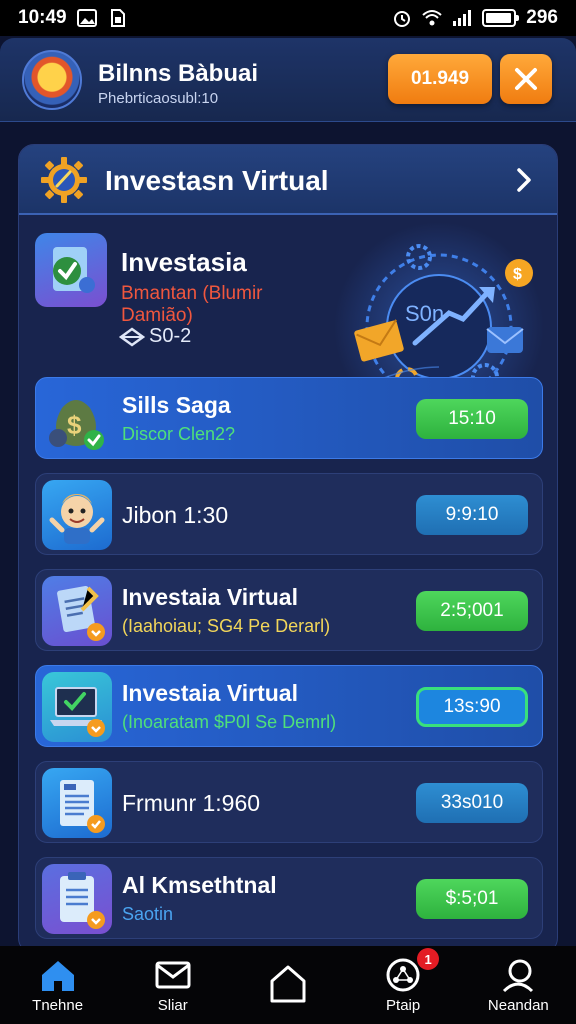  Describe the element at coordinates (52, 80) in the screenshot. I see `avatar` at that location.